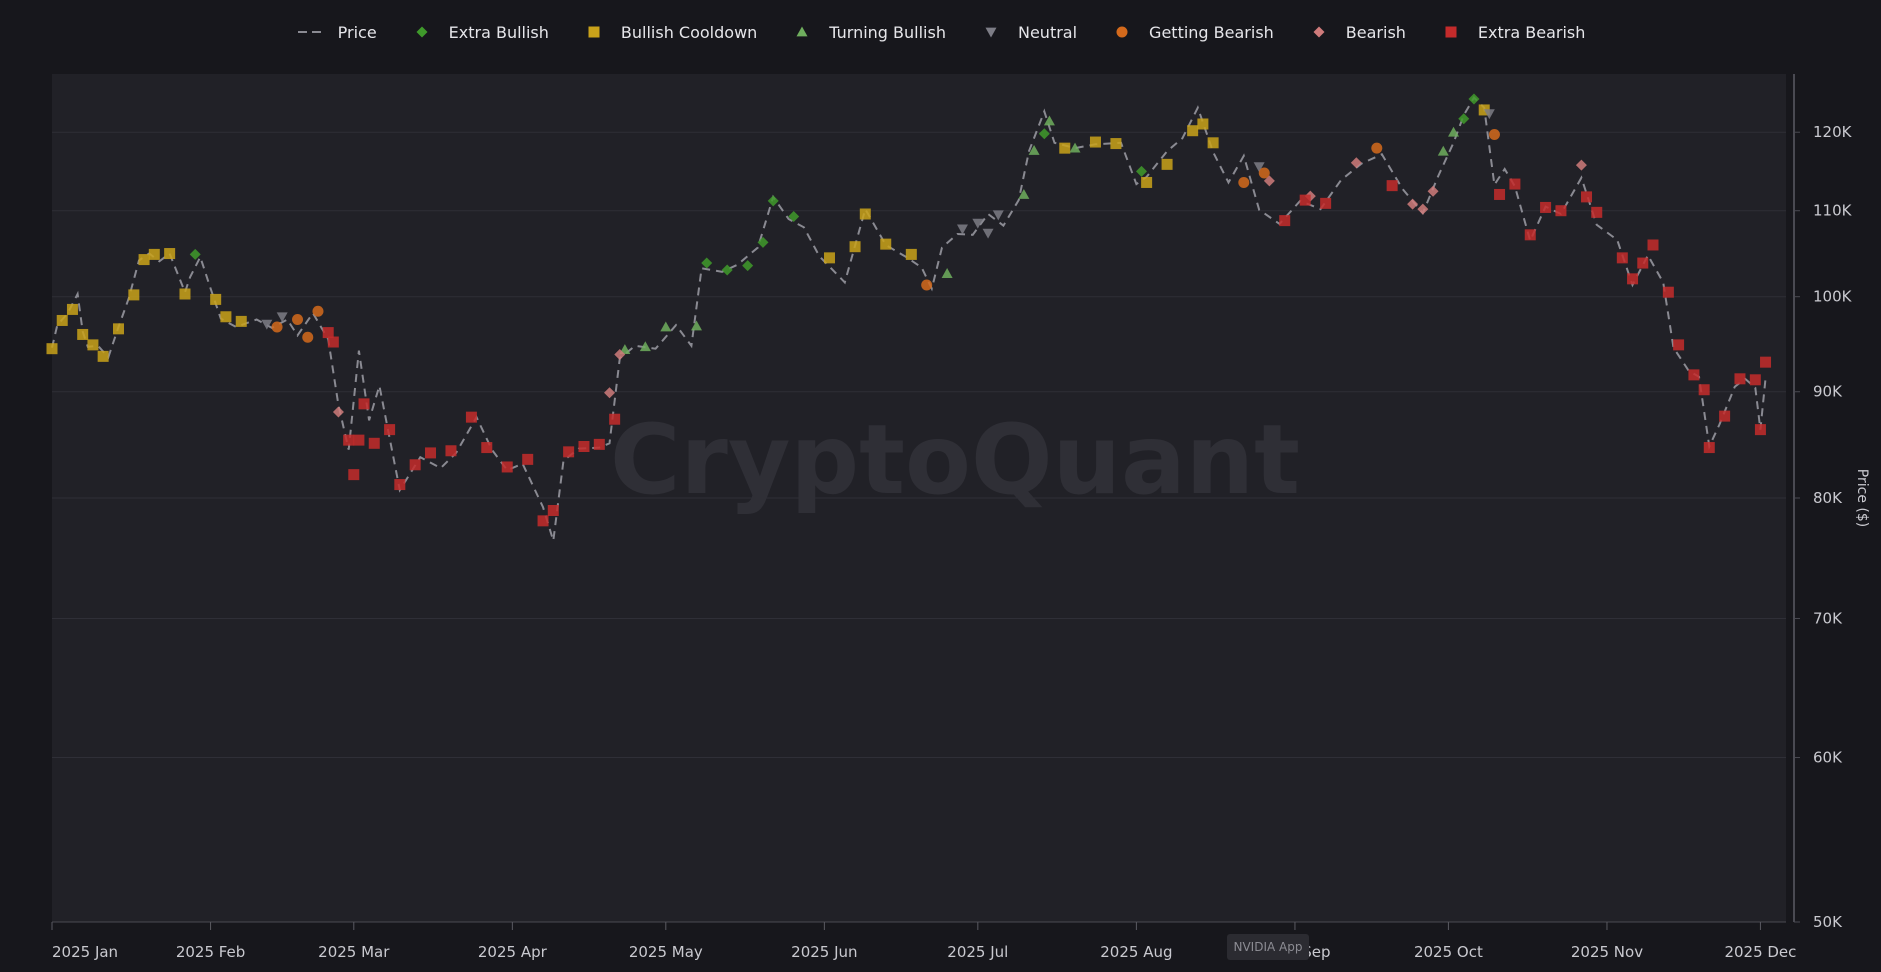 Image resolution: width=1881 pixels, height=972 pixels. What do you see at coordinates (1268, 947) in the screenshot?
I see `nvidia-app-overlay: NVIDIA App` at bounding box center [1268, 947].